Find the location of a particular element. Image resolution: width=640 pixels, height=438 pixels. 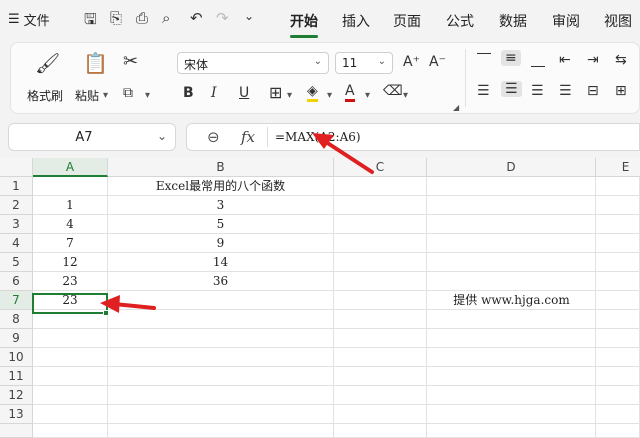

column-header-b: B is located at coordinates (221, 167).